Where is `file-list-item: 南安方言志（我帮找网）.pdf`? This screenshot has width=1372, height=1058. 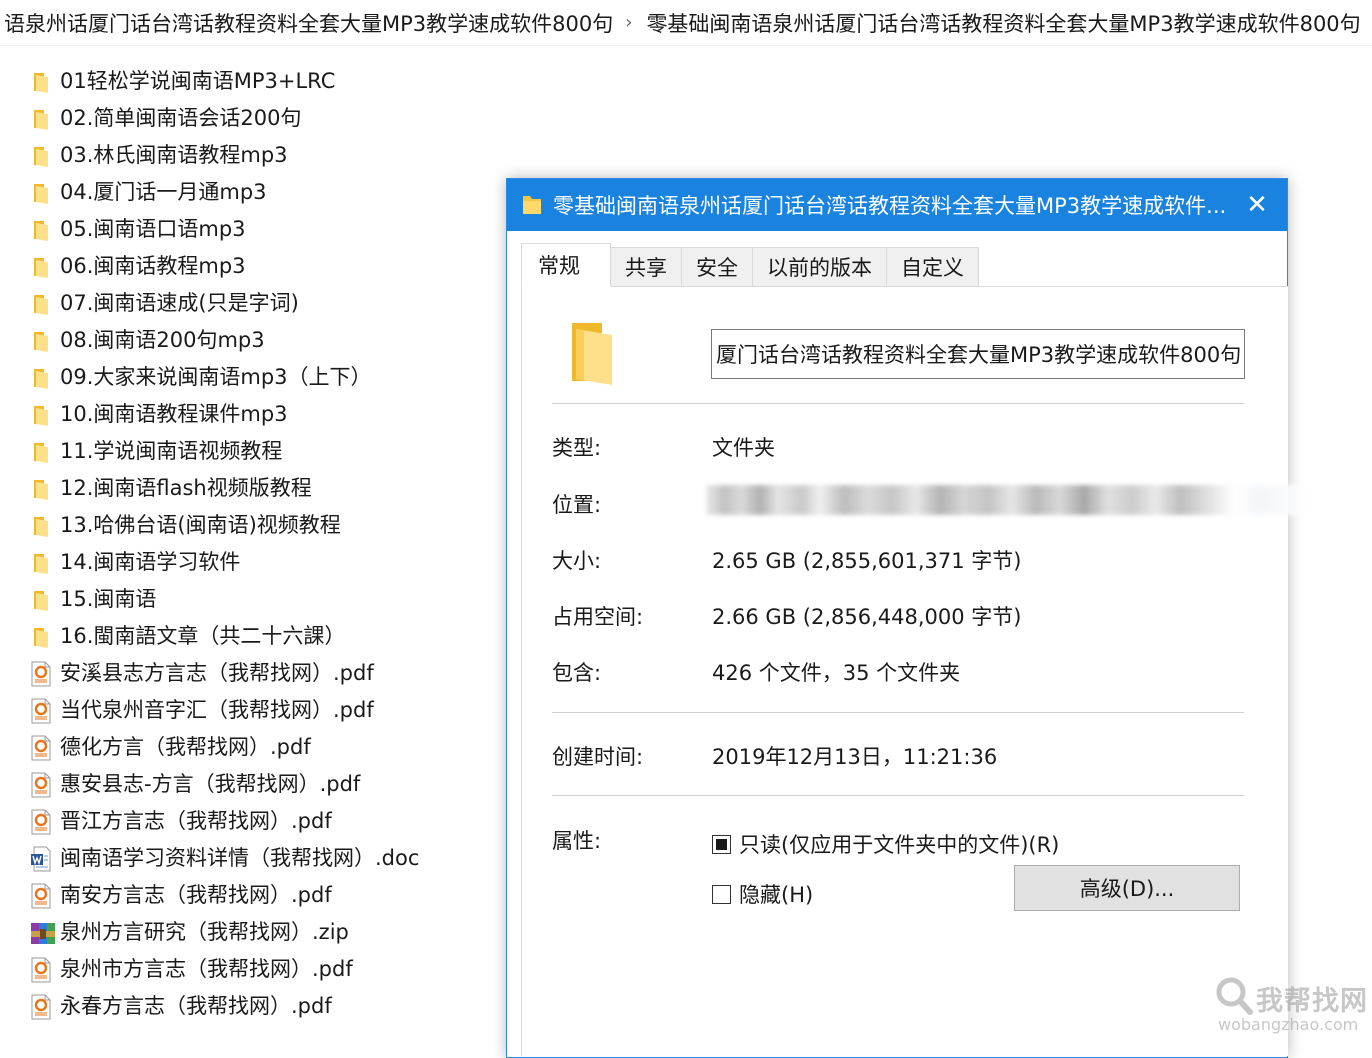 file-list-item: 南安方言志（我帮找网）.pdf is located at coordinates (224, 895).